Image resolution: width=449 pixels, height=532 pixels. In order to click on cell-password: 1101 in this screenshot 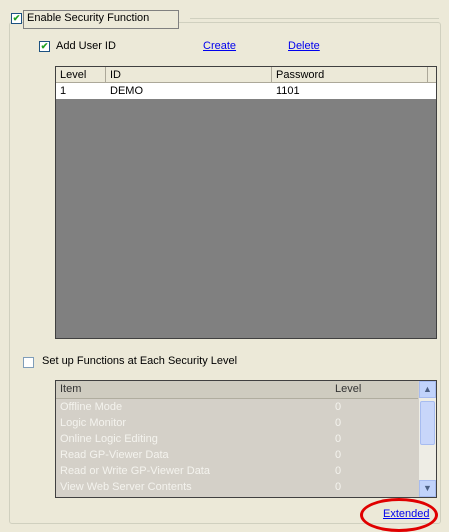, I will do `click(288, 91)`.